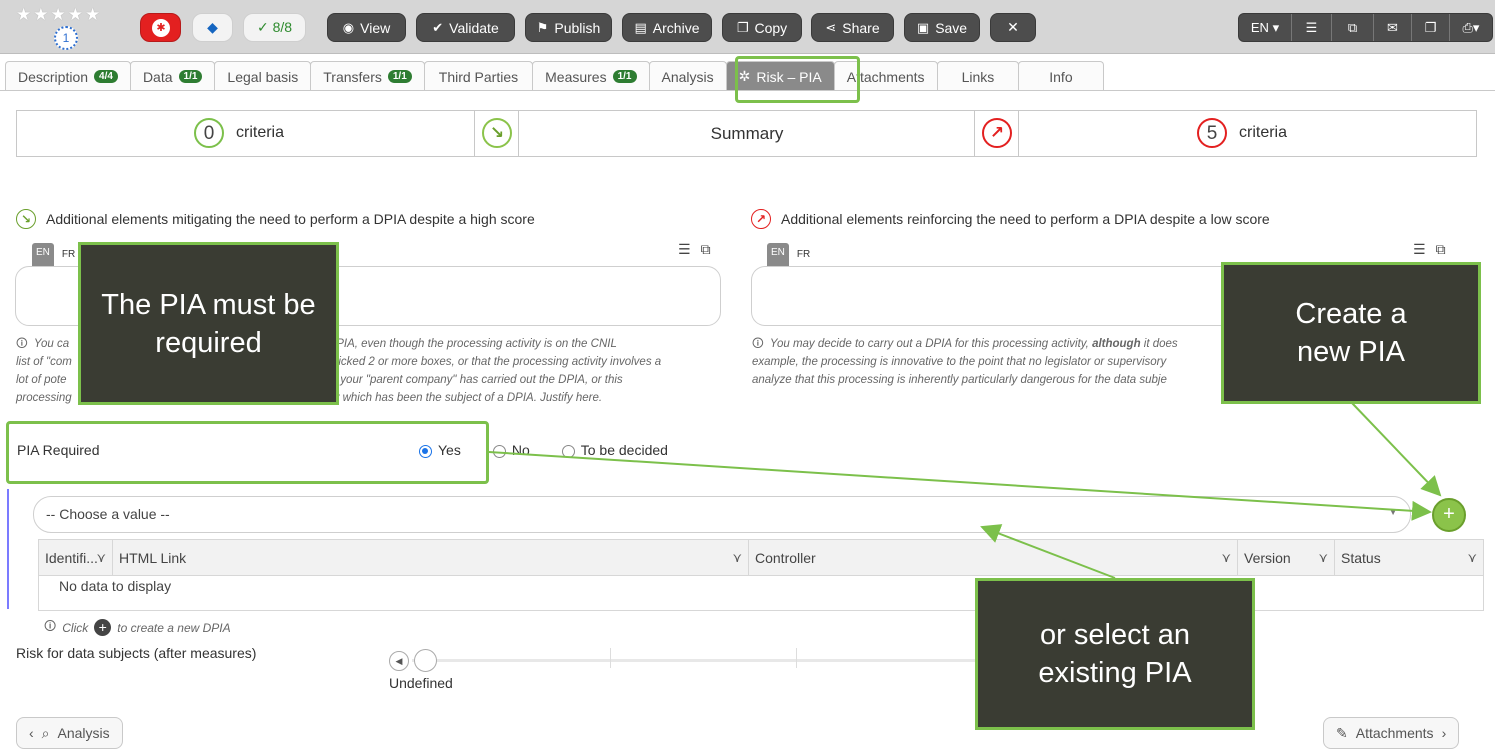 The image size is (1495, 749). What do you see at coordinates (1048, 551) in the screenshot?
I see `arrow-select-callout` at bounding box center [1048, 551].